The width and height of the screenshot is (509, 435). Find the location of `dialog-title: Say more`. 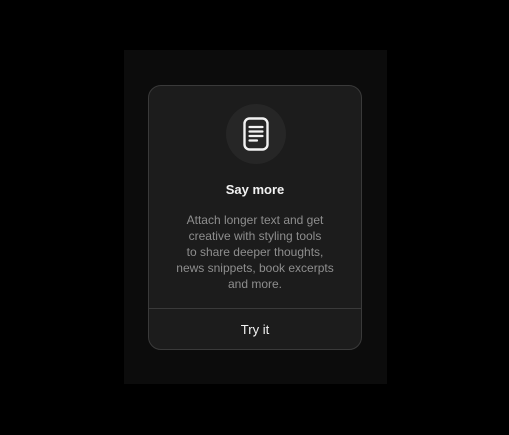

dialog-title: Say more is located at coordinates (255, 189).